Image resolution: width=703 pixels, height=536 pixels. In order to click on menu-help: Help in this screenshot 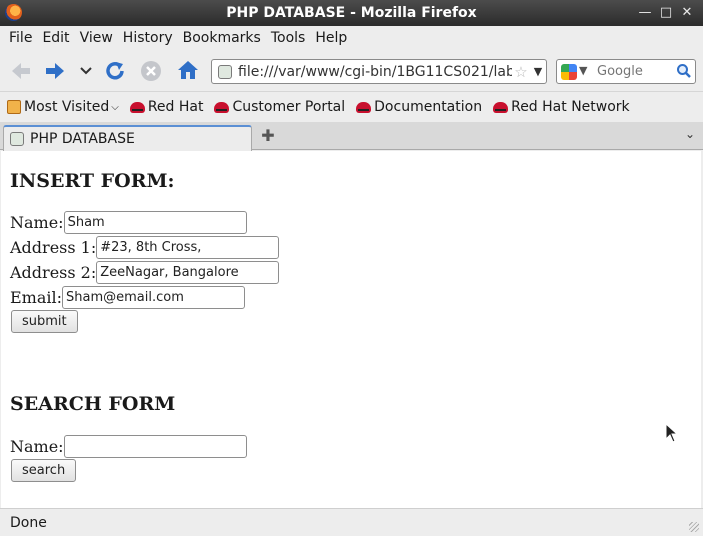, I will do `click(331, 38)`.